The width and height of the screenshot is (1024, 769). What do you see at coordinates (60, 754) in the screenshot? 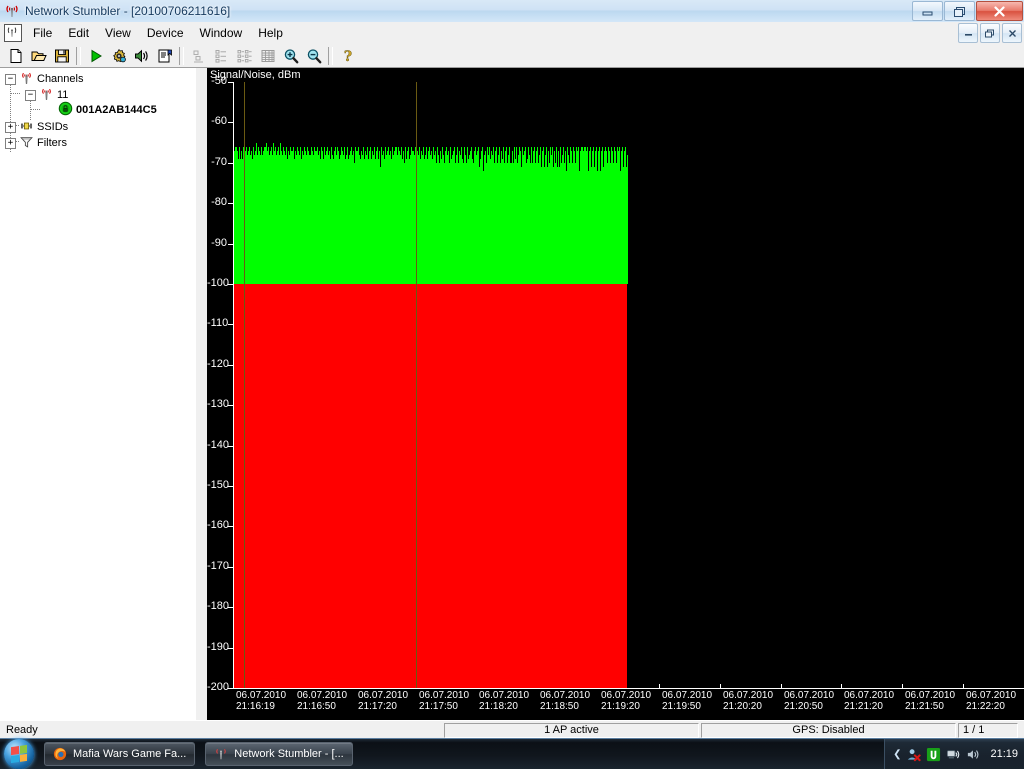
I see `firefox-icon` at bounding box center [60, 754].